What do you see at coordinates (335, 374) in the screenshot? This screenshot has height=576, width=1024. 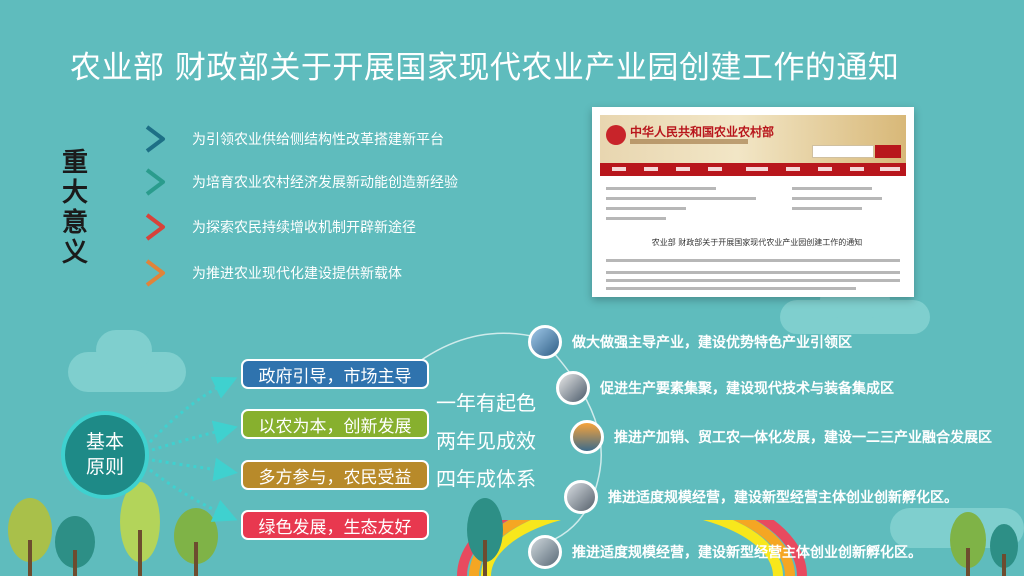 I see `principle-pill: 政府引导，市场主导` at bounding box center [335, 374].